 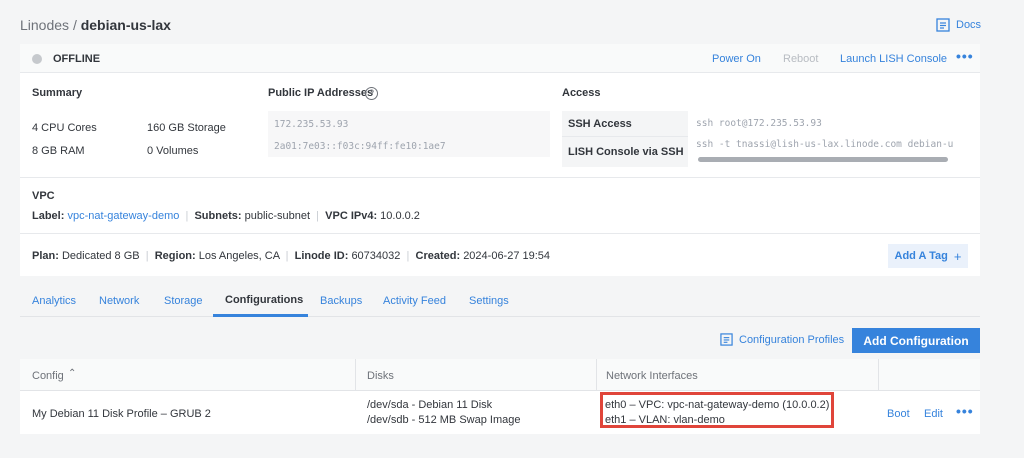 What do you see at coordinates (823, 159) in the screenshot?
I see `lish-scrollbar` at bounding box center [823, 159].